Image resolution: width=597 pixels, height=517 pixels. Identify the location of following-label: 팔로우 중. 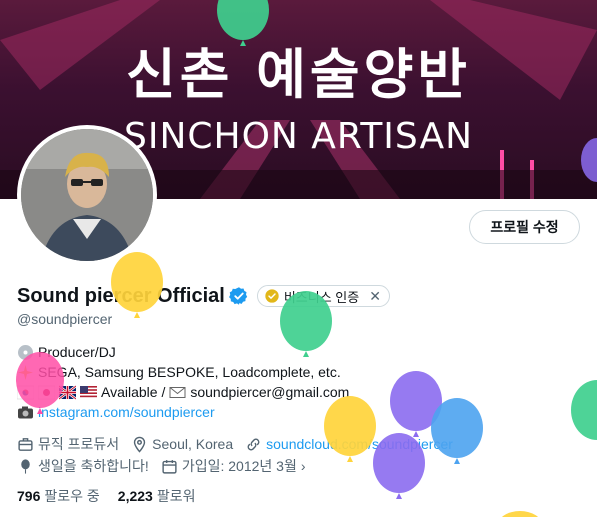
(72, 496).